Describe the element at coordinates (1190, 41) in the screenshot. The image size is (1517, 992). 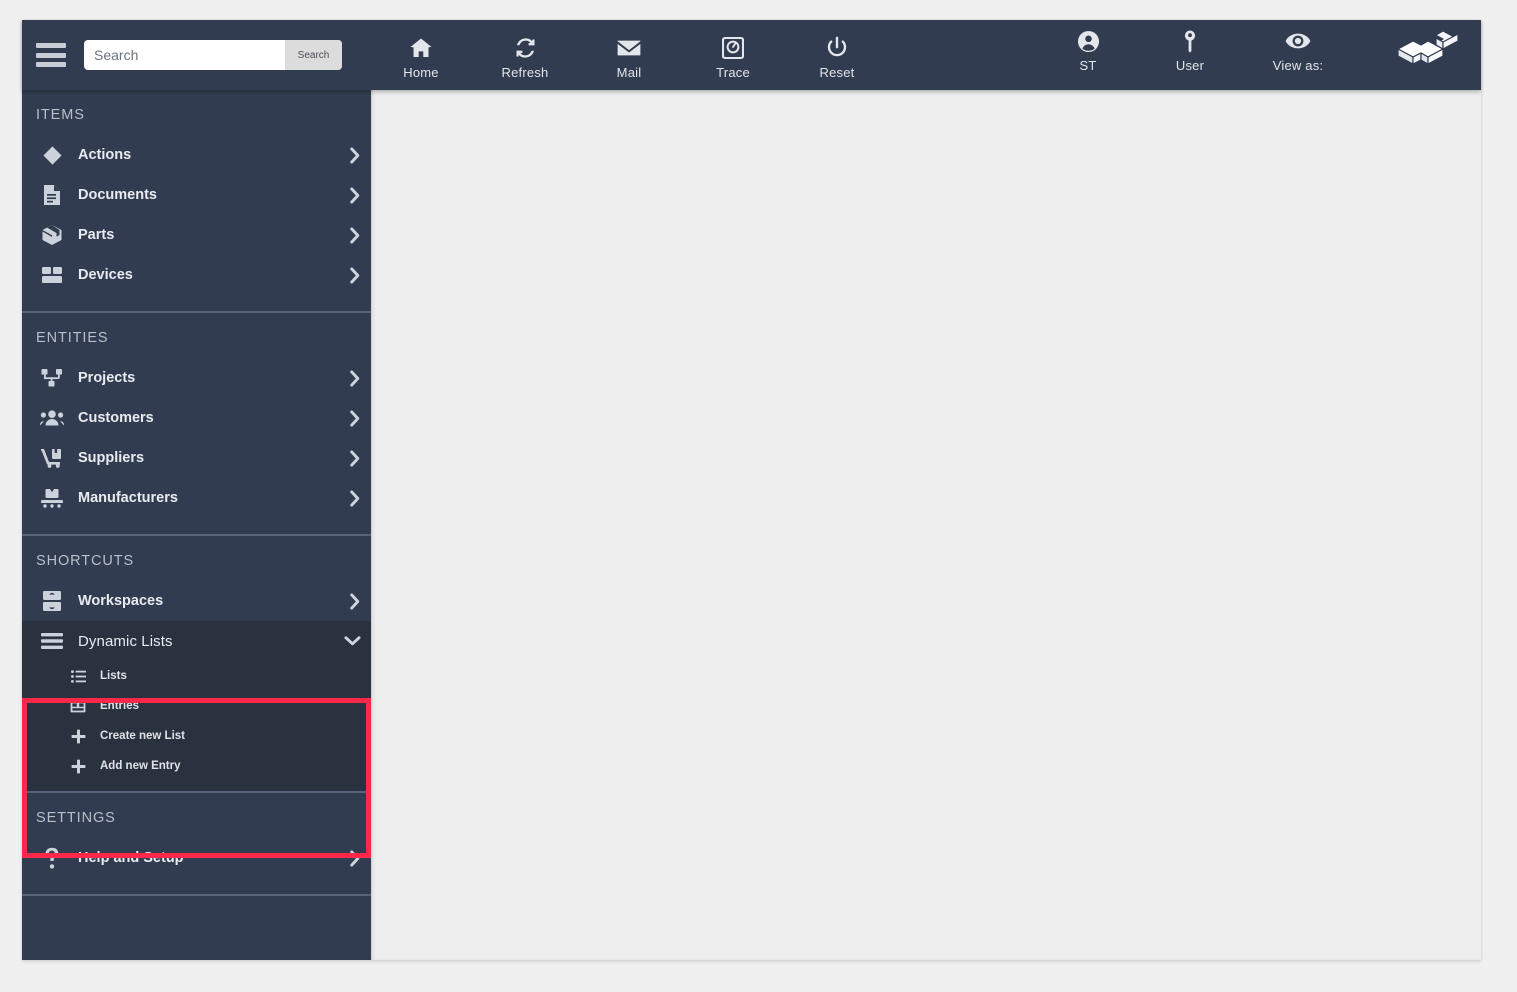
I see `key-icon` at that location.